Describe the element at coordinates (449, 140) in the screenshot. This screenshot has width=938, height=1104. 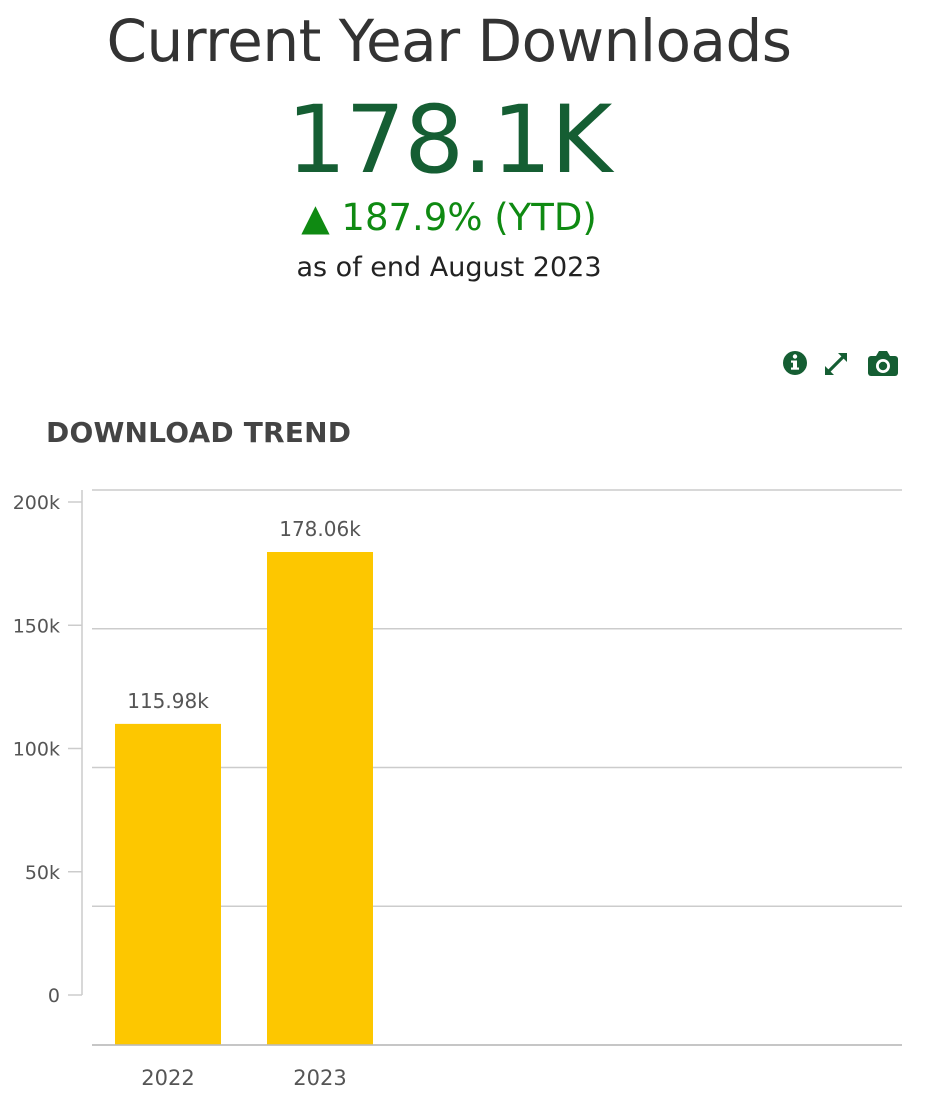
I see `kpi-value: 178.1K` at that location.